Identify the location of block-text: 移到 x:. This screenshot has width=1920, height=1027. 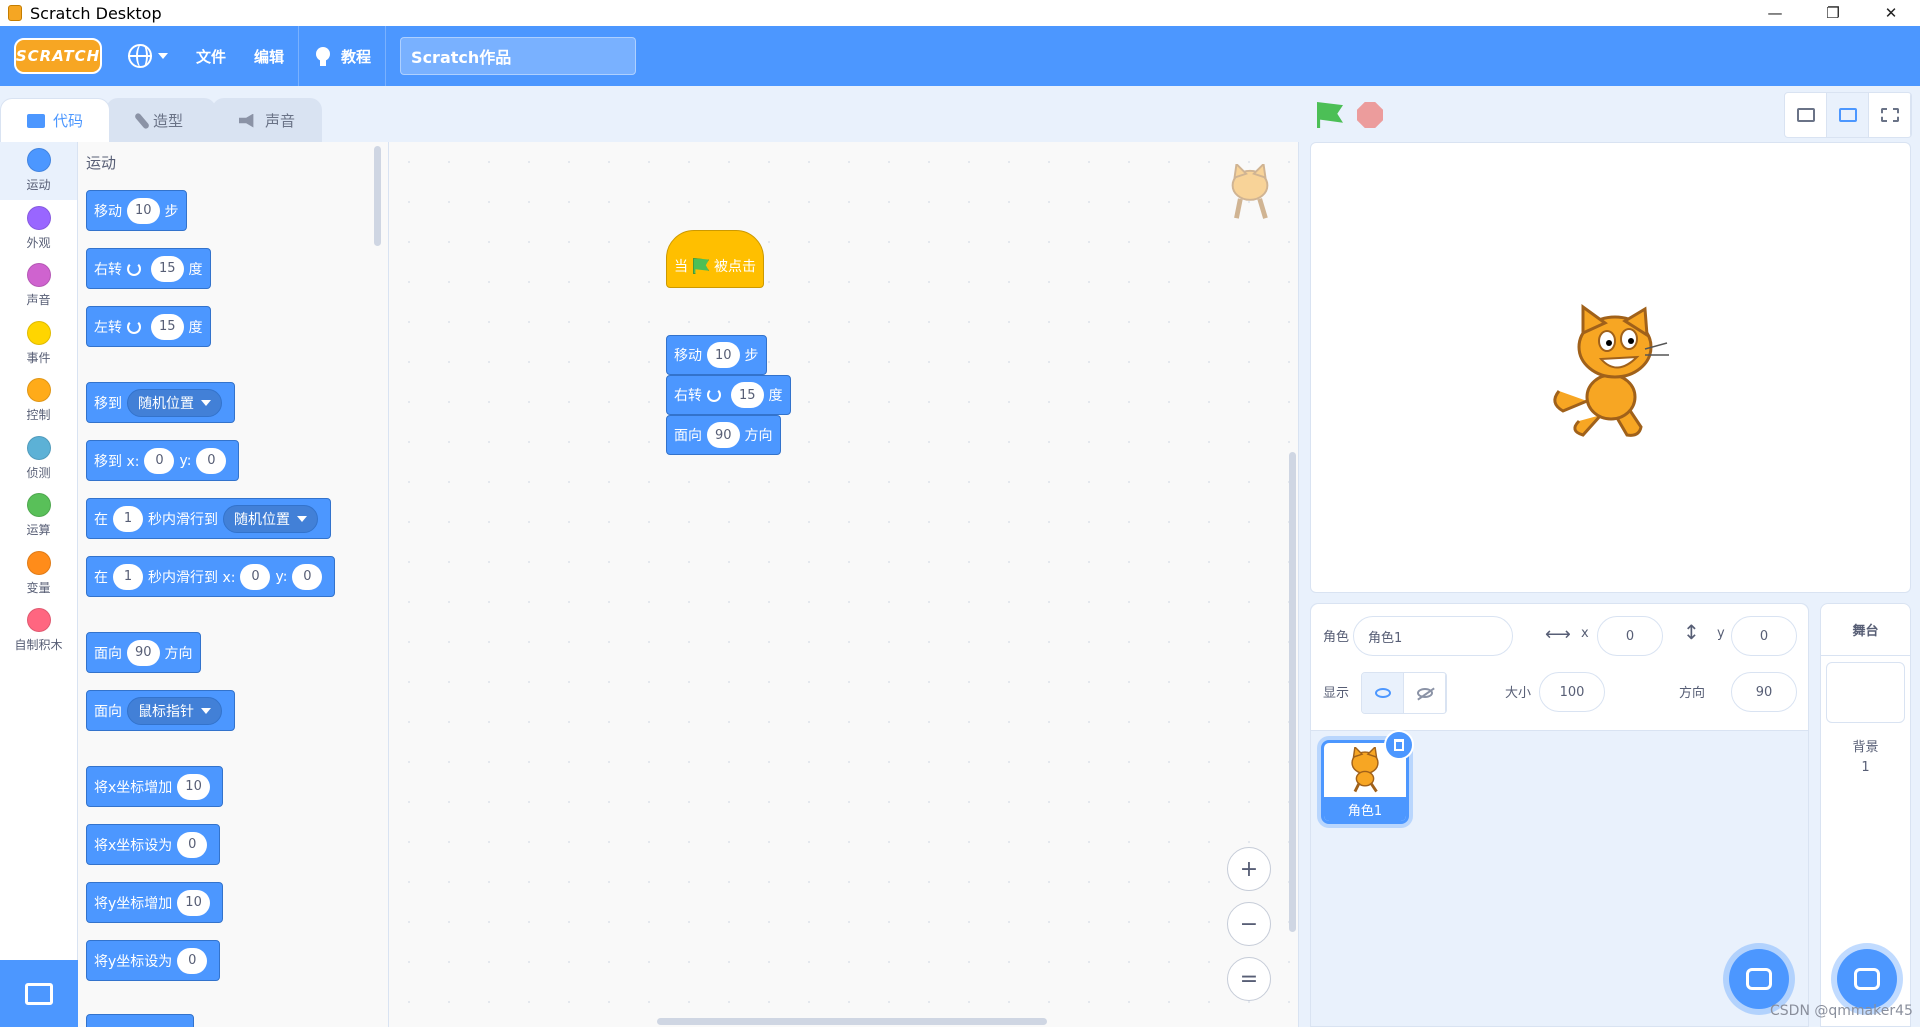
(117, 461).